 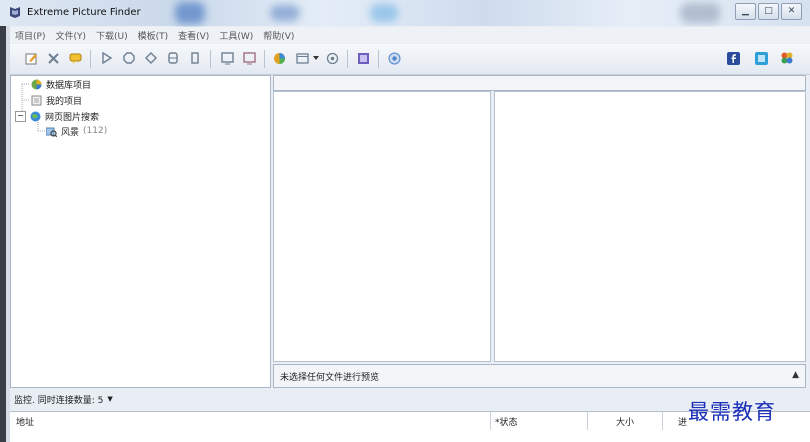 I want to click on minimize-button: ▁, so click(x=745, y=11).